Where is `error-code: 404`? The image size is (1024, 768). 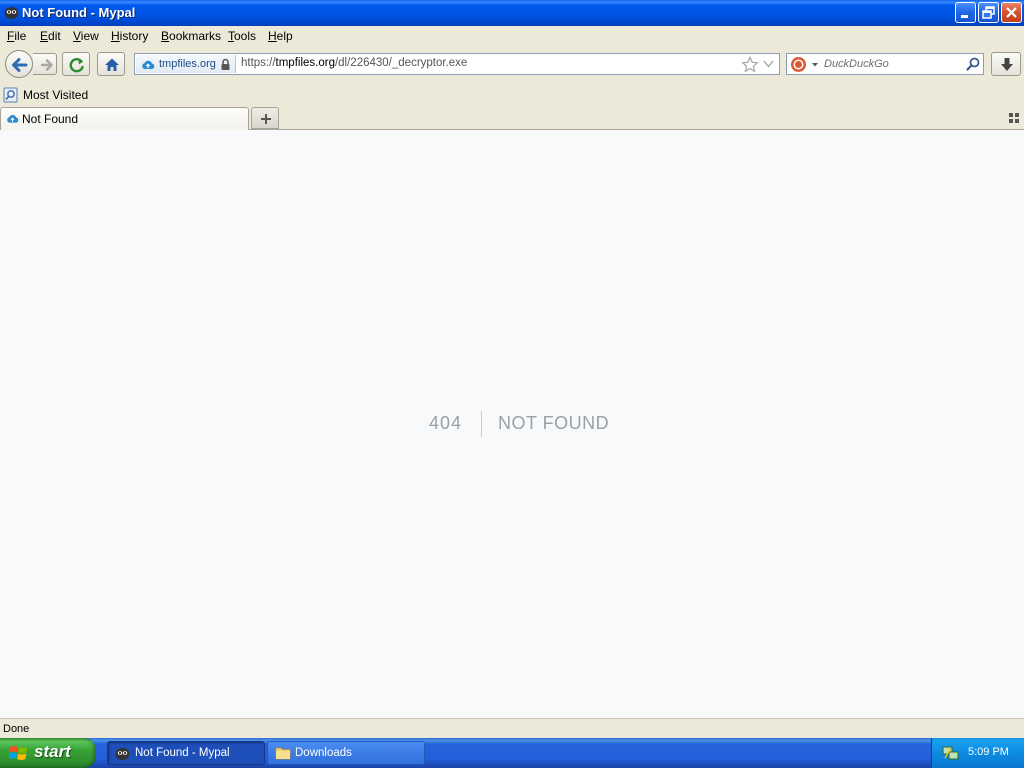
error-code: 404 is located at coordinates (446, 423).